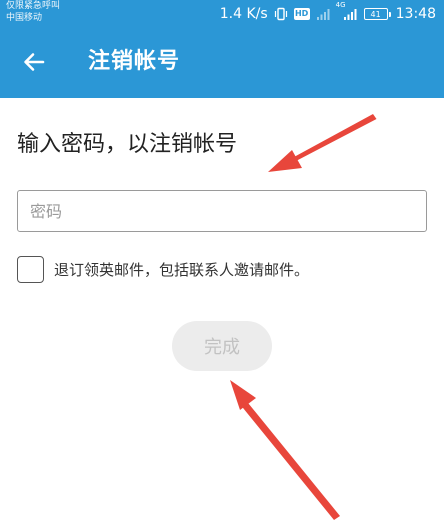 Image resolution: width=444 pixels, height=531 pixels. I want to click on vibrate-icon, so click(281, 14).